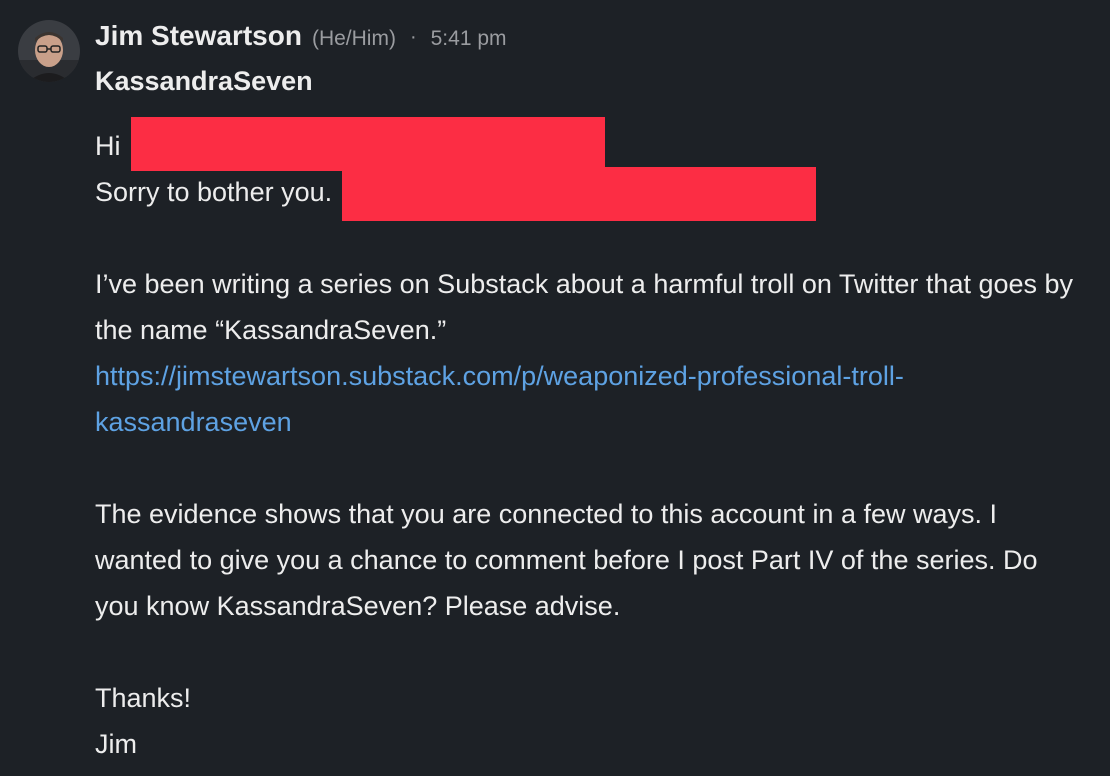  I want to click on sender-avatar, so click(49, 51).